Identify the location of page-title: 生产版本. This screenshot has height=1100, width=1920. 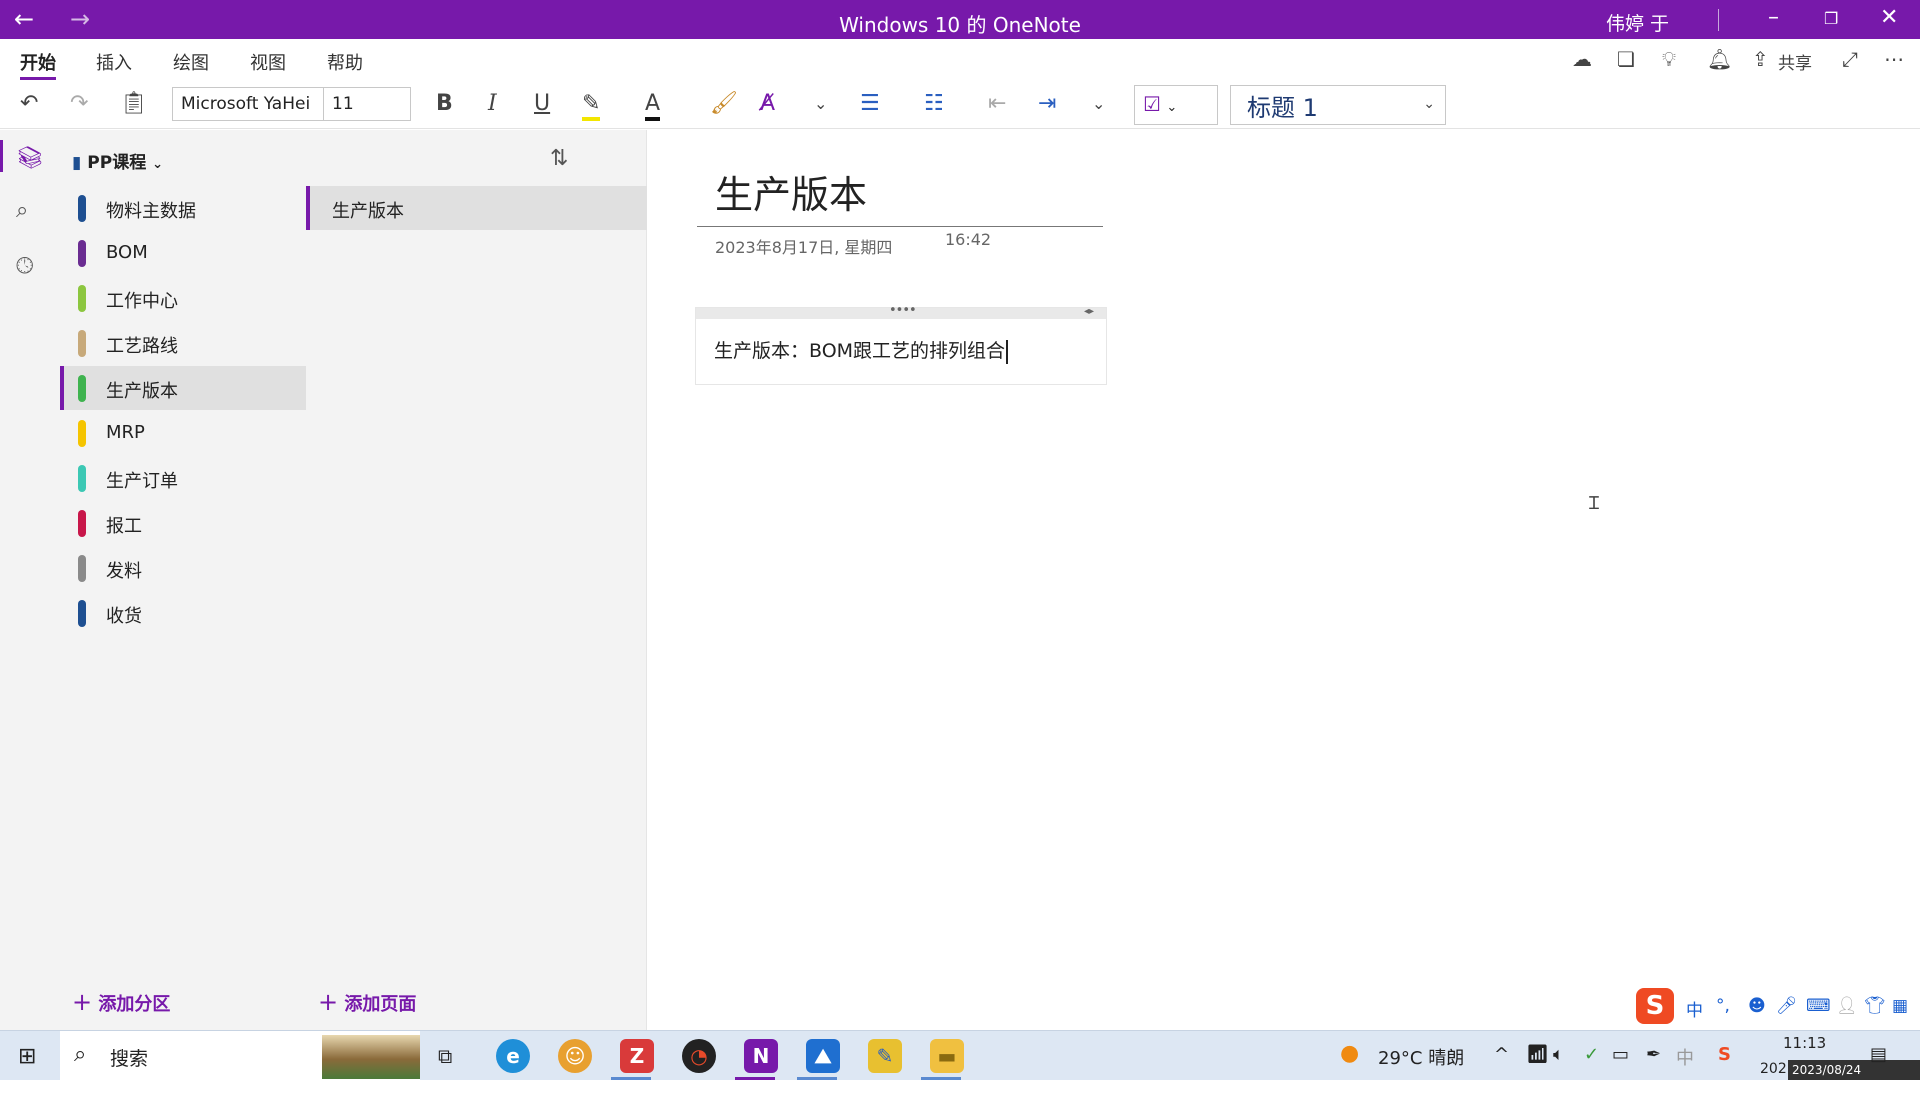
(791, 191).